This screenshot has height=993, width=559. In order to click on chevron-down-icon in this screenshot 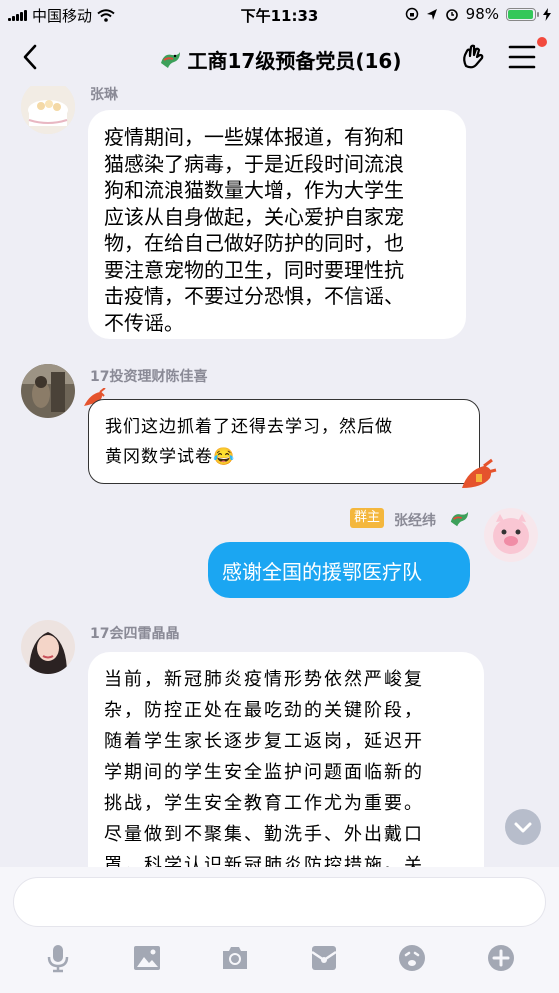, I will do `click(523, 827)`.